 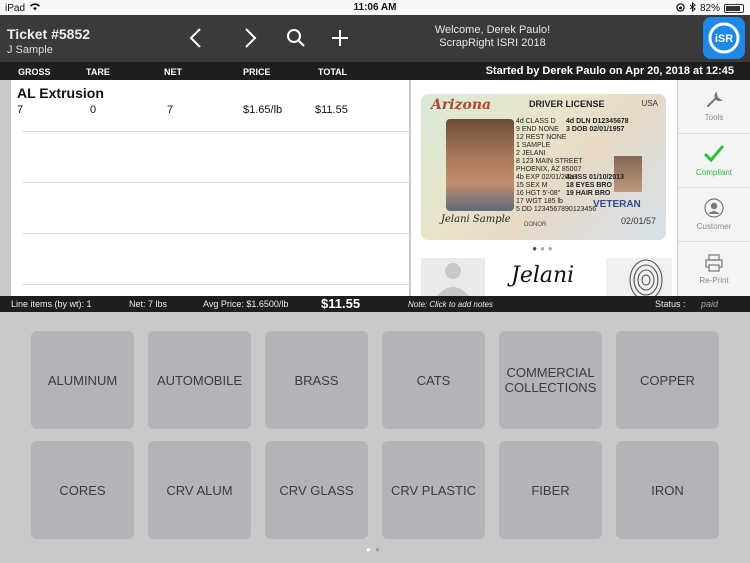 I want to click on fingerprint-thumbnail, so click(x=639, y=279).